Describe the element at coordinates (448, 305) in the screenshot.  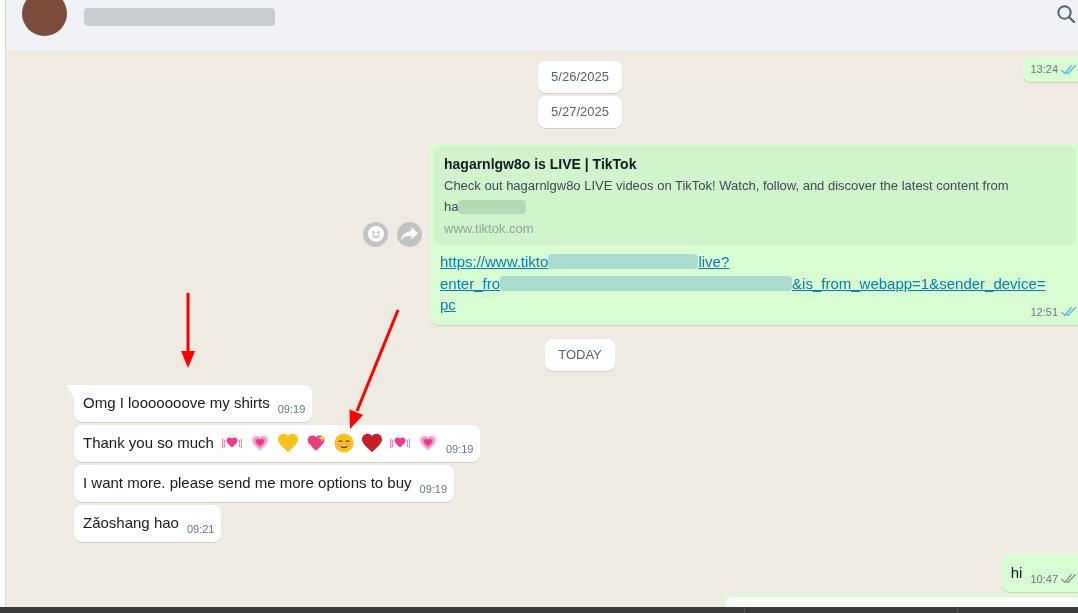
I see `link: pc` at that location.